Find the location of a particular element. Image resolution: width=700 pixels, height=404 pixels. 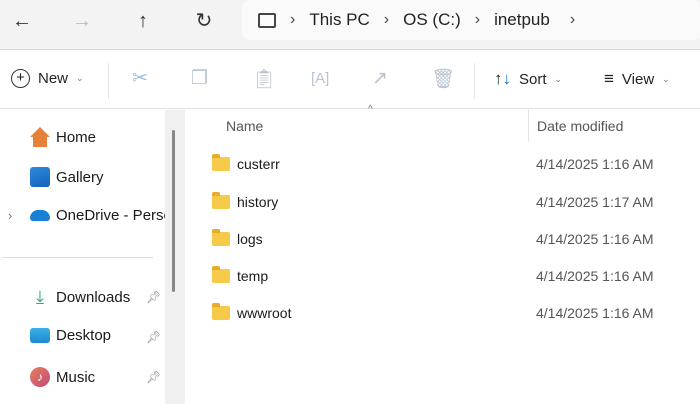

copy-icon: ❐ is located at coordinates (199, 78).